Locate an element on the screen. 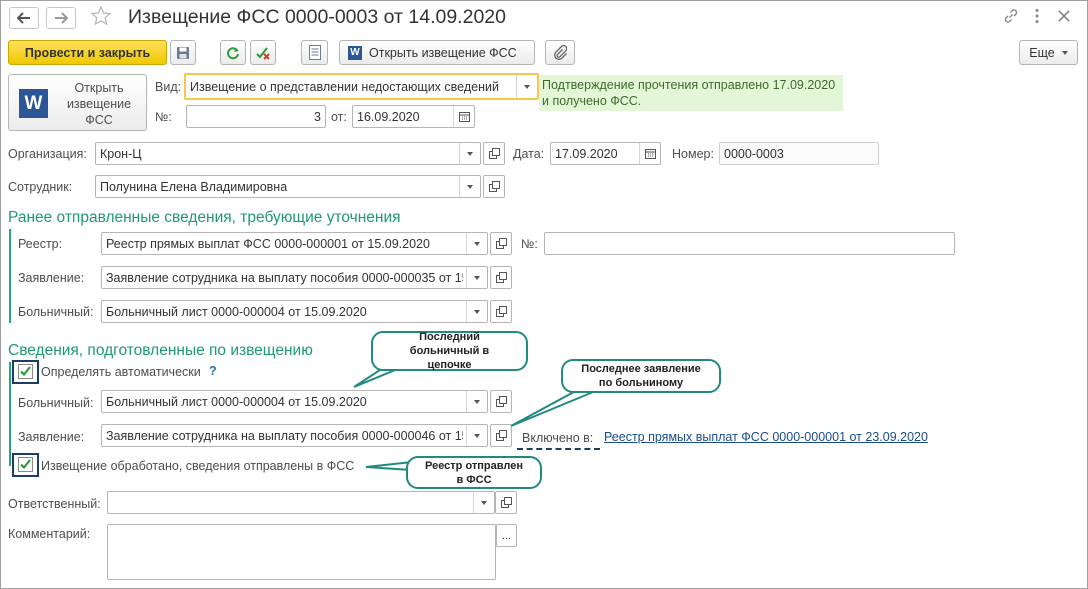 The image size is (1088, 589). callout-last-application: Последнее заявление по больниному is located at coordinates (641, 376).